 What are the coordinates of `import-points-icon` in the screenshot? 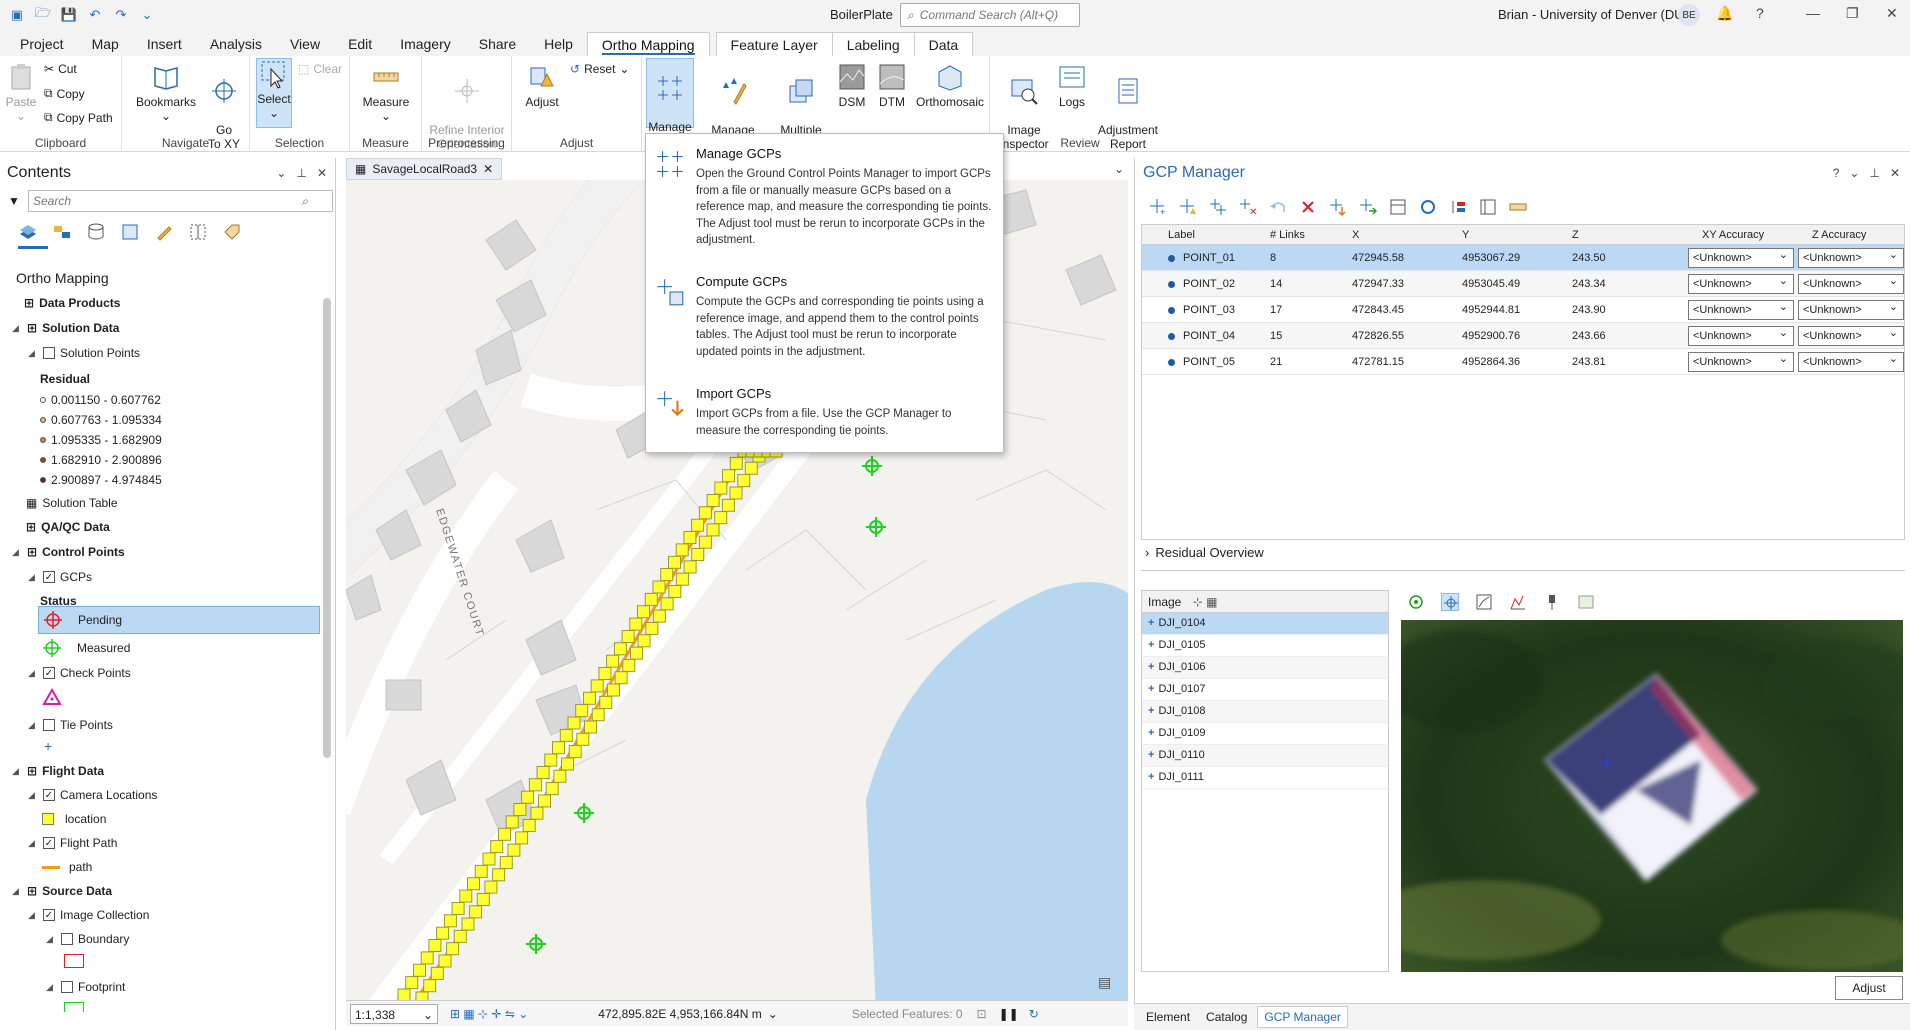 It's located at (1338, 207).